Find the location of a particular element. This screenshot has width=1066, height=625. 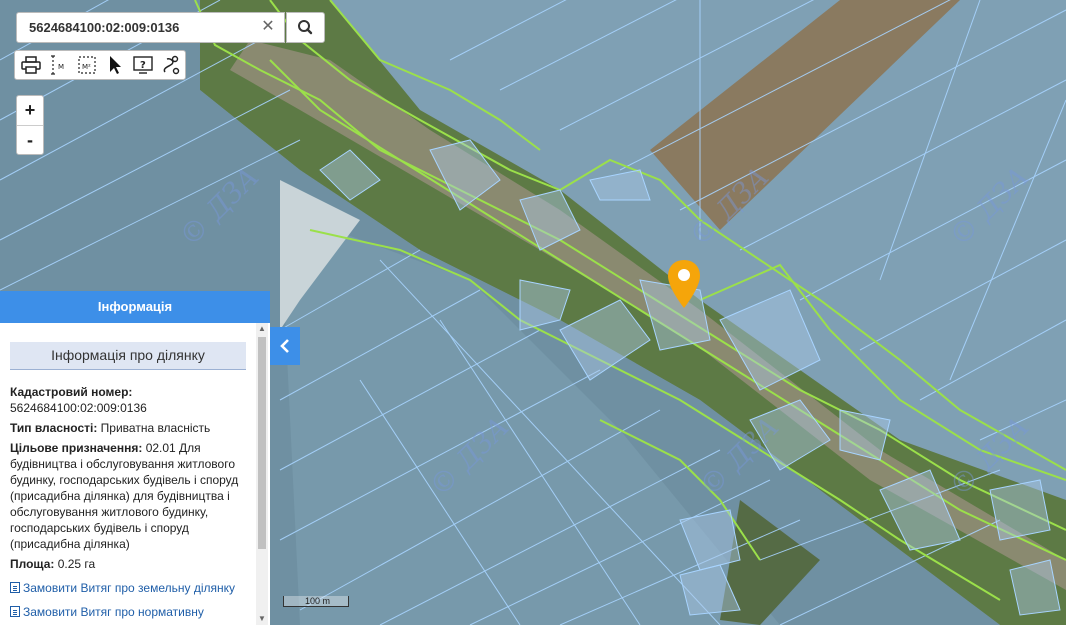

search-box: ✕ is located at coordinates (150, 27).